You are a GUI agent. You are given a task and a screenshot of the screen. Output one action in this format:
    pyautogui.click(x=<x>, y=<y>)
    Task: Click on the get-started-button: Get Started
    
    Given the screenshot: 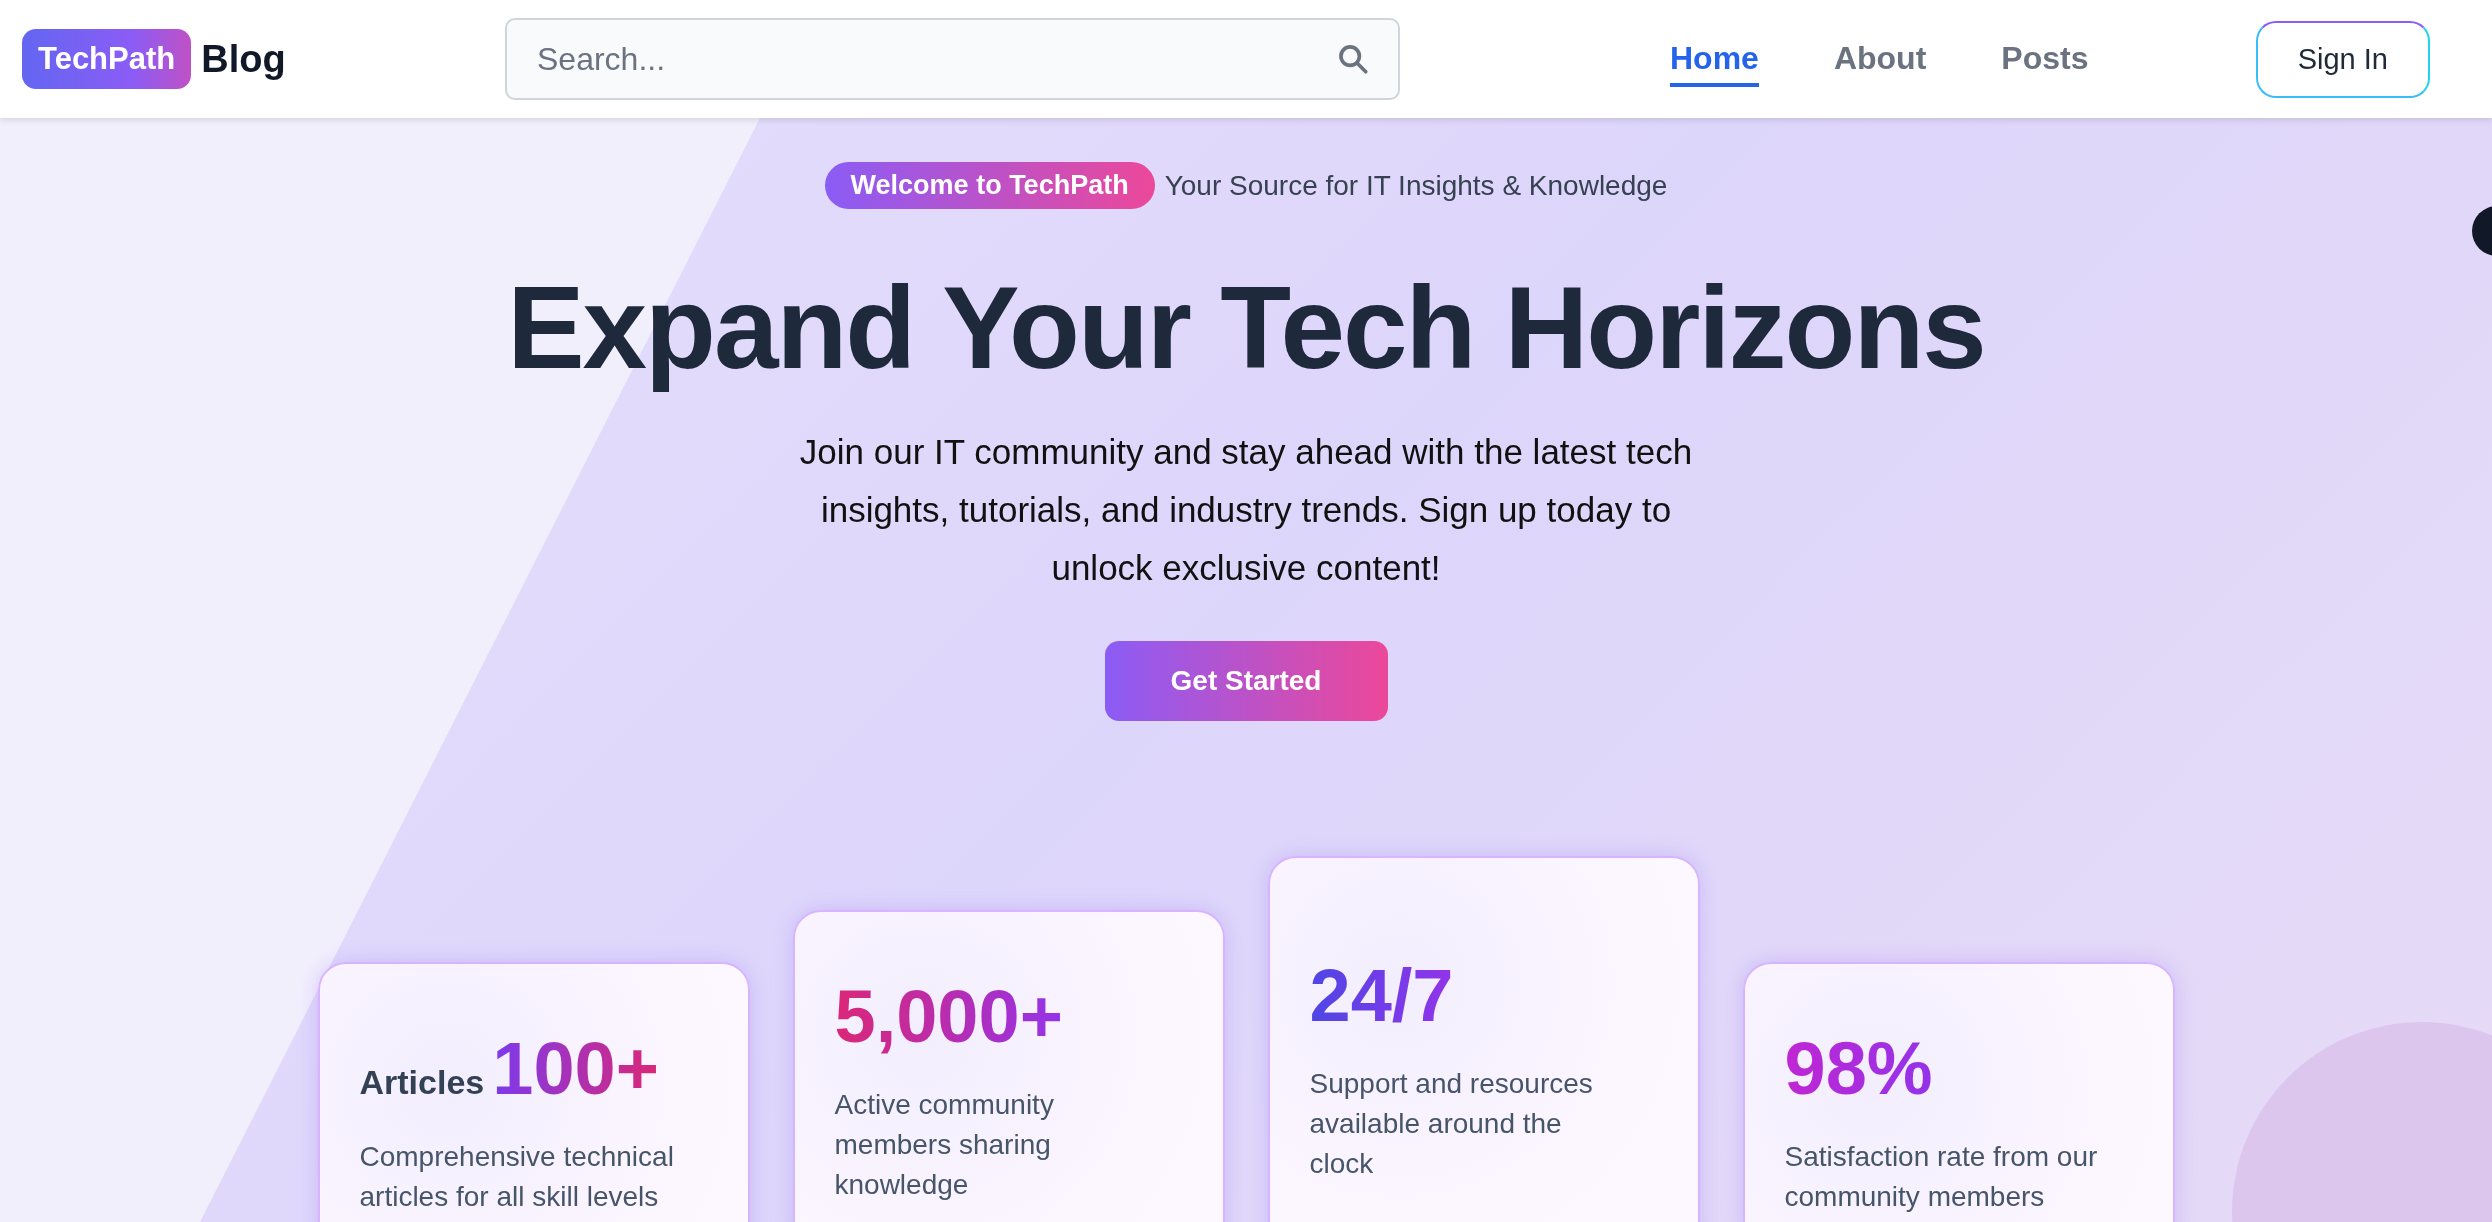 What is the action you would take?
    pyautogui.click(x=1246, y=681)
    